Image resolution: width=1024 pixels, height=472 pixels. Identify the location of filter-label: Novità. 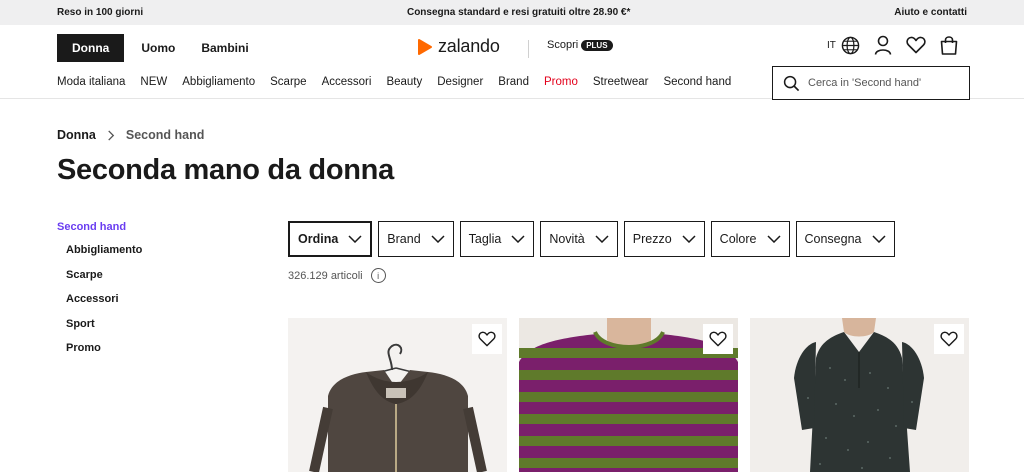
(567, 239).